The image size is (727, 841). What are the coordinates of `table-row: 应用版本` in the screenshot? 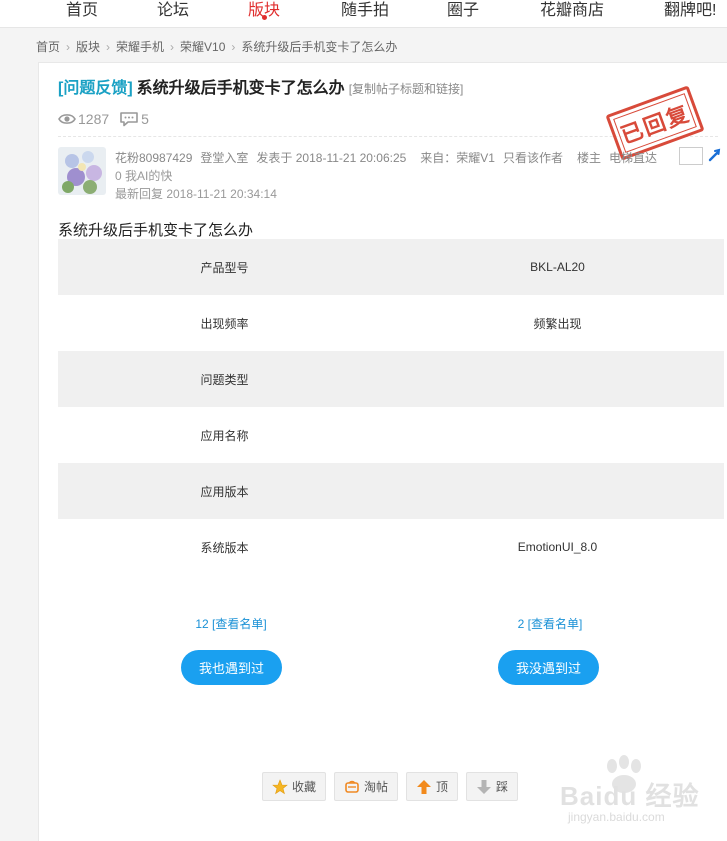 It's located at (391, 491).